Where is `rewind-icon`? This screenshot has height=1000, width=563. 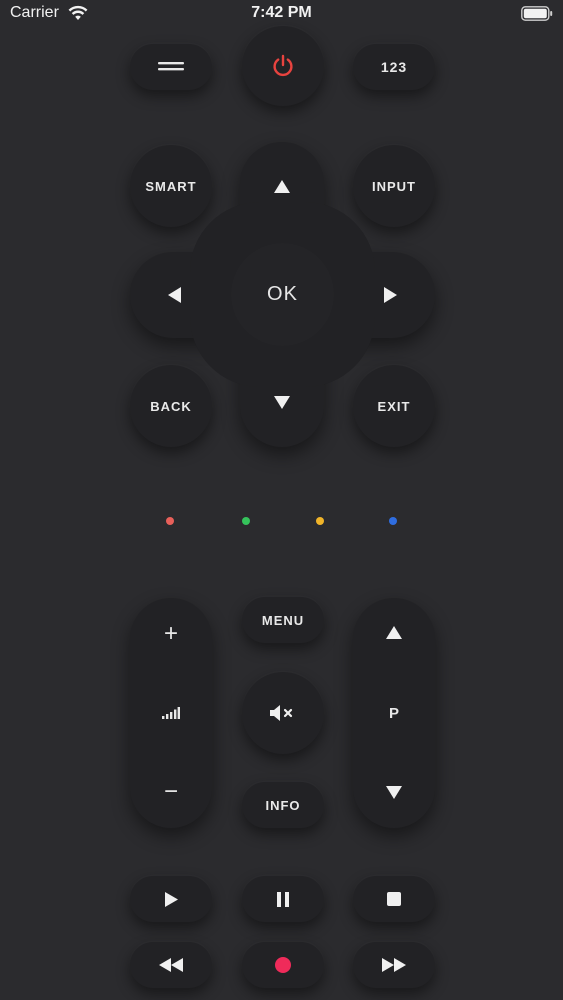 rewind-icon is located at coordinates (171, 965).